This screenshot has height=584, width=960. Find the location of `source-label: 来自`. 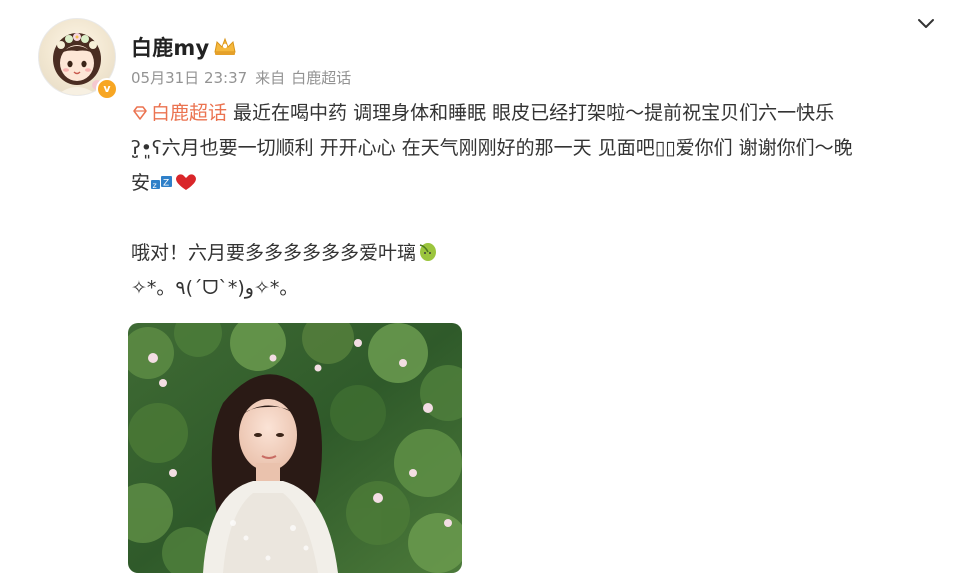

source-label: 来自 is located at coordinates (270, 78).